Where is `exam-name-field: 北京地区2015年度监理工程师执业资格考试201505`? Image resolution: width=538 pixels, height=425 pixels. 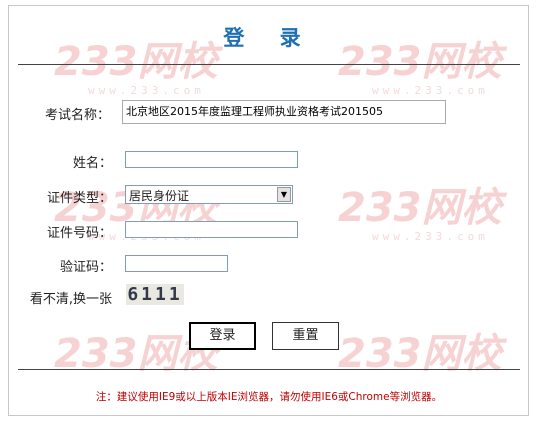 exam-name-field: 北京地区2015年度监理工程师执业资格考试201505 is located at coordinates (284, 112).